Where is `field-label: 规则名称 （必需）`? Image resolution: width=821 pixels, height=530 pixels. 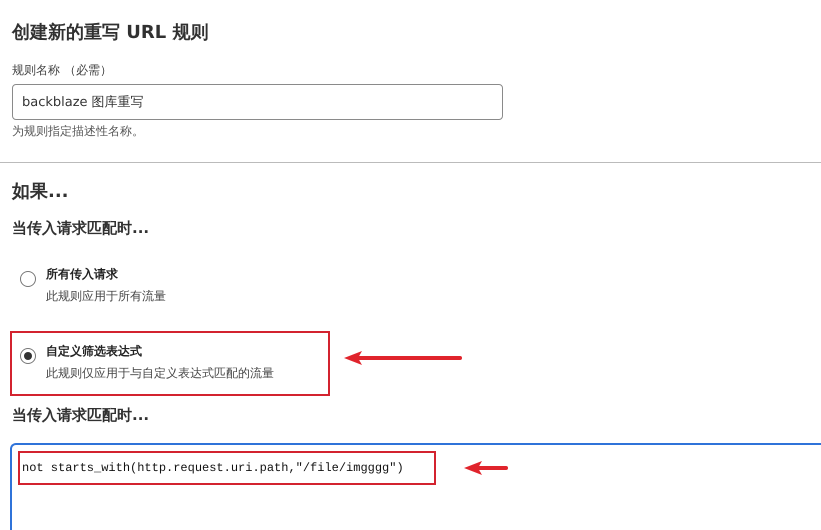 field-label: 规则名称 （必需） is located at coordinates (62, 70).